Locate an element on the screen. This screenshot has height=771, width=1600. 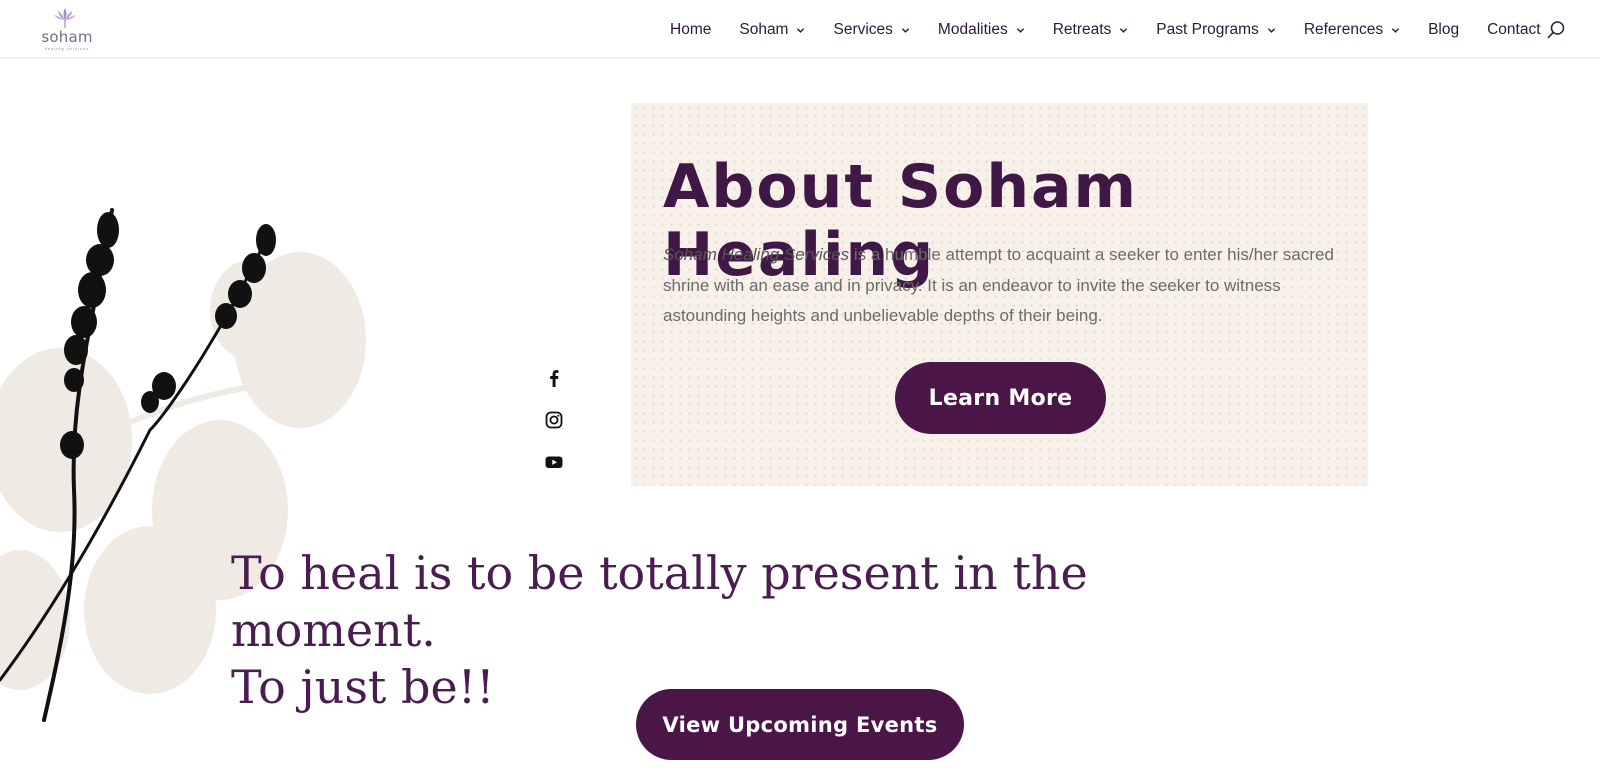
logo-tagline: healing services is located at coordinates (67, 48).